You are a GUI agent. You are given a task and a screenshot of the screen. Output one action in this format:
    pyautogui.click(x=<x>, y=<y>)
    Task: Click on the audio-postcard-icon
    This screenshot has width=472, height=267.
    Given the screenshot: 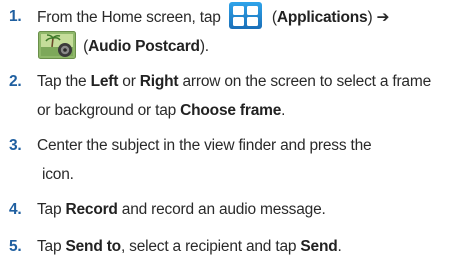 What is the action you would take?
    pyautogui.click(x=57, y=45)
    